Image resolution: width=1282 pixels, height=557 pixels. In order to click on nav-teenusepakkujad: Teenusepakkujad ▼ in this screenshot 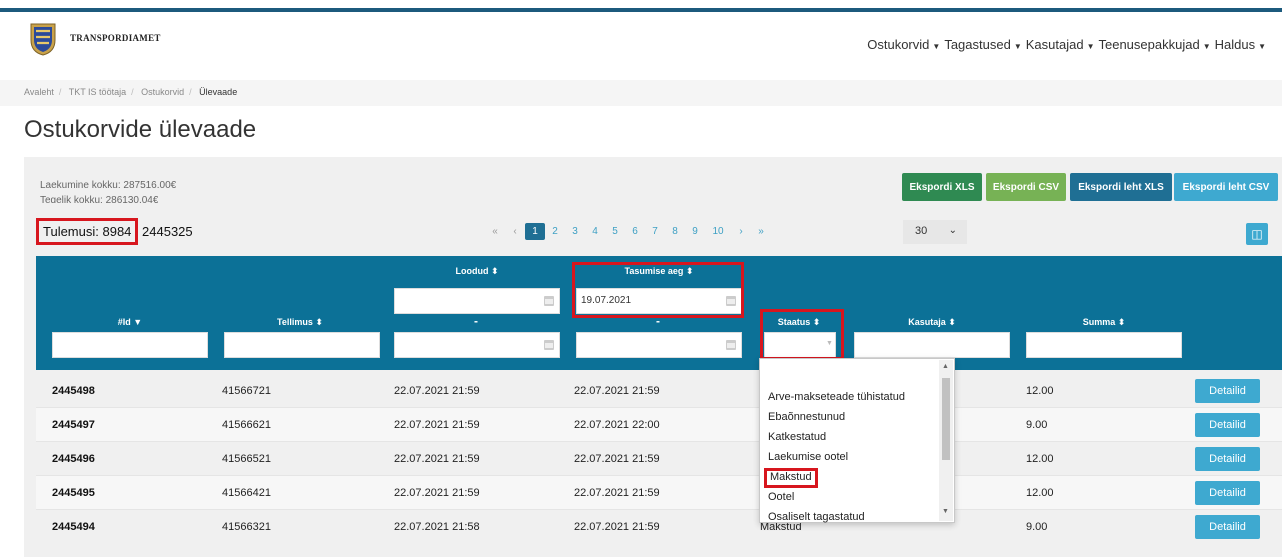, I will do `click(1154, 44)`.